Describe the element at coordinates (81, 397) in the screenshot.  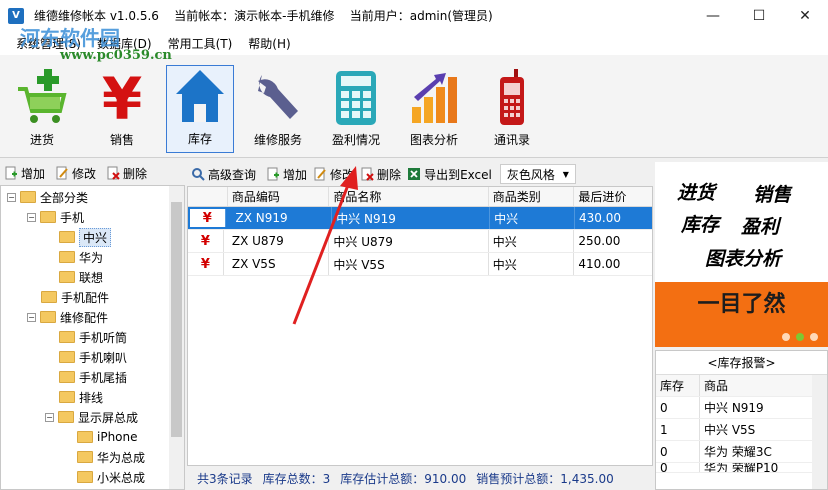
I see `tree-node: 排线` at that location.